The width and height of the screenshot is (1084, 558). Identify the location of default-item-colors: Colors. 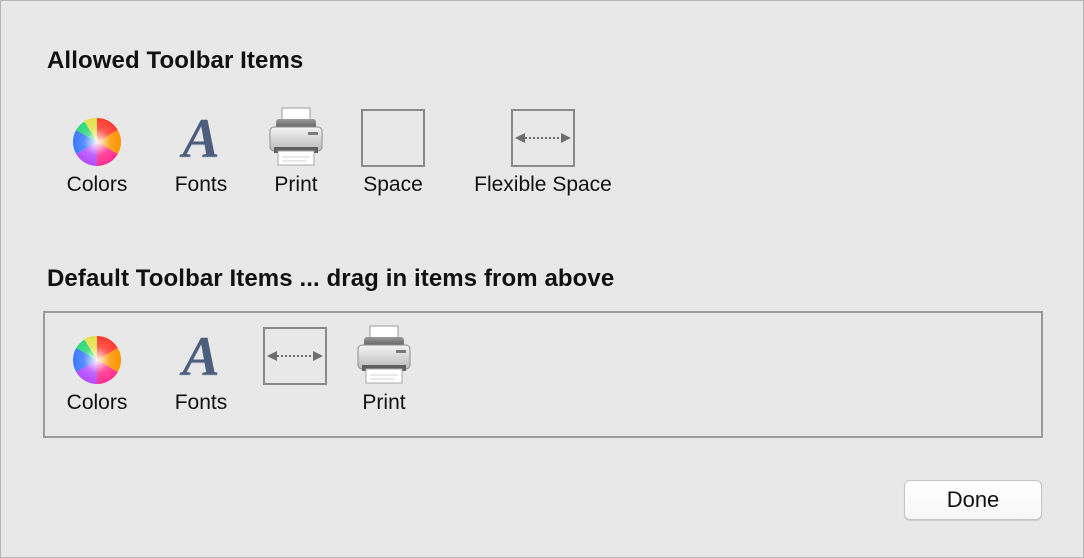
(97, 367).